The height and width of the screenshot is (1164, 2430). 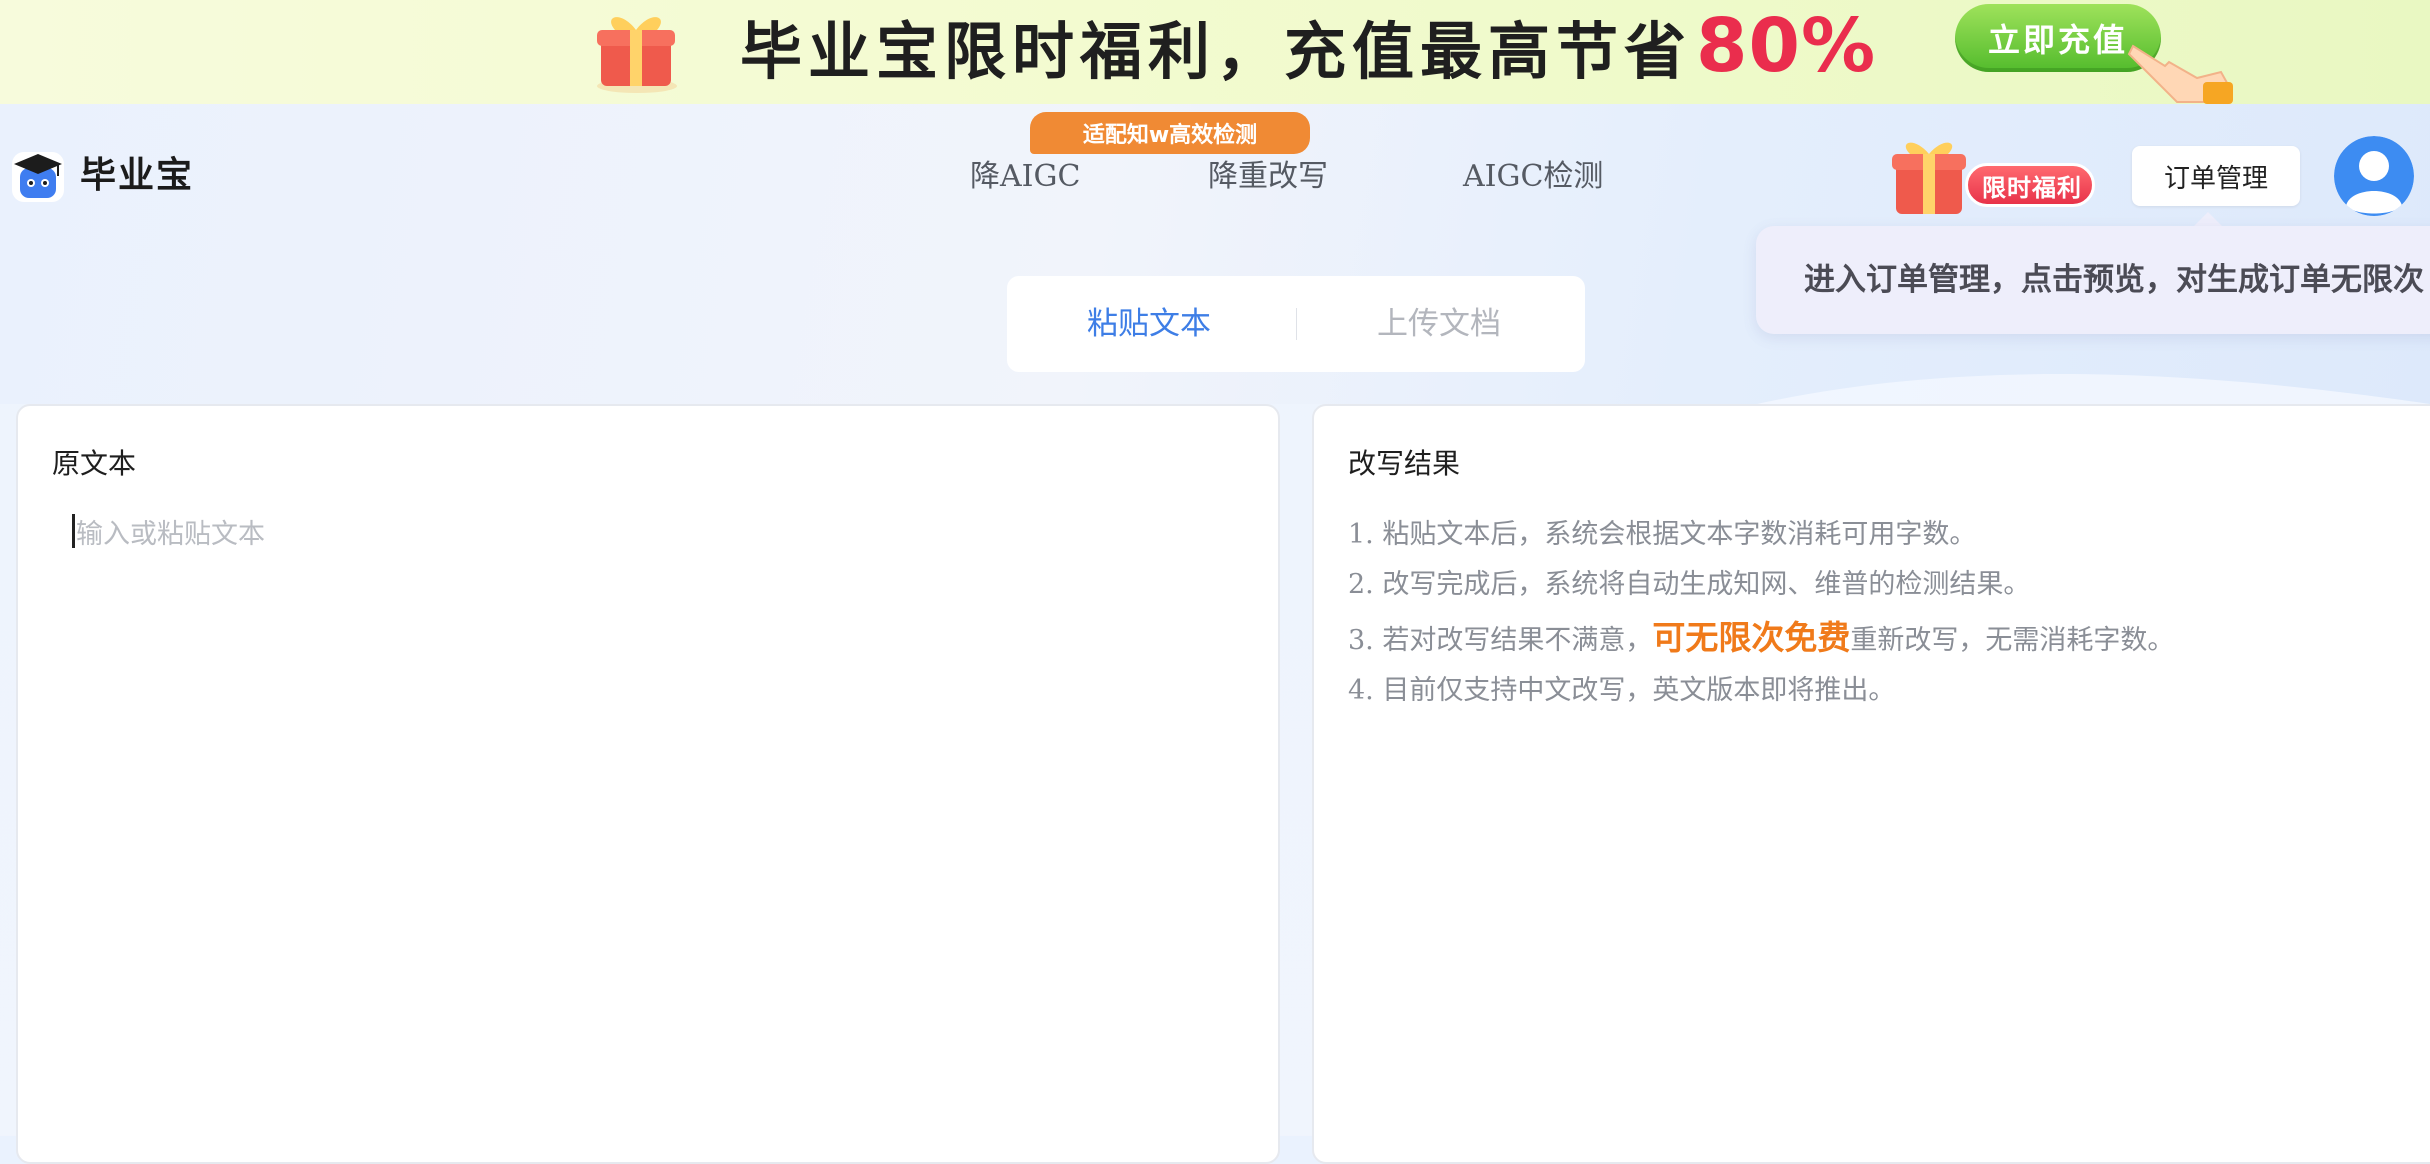 What do you see at coordinates (1500, 640) in the screenshot?
I see `tip-text: 3. 若对改写结果不满意，` at bounding box center [1500, 640].